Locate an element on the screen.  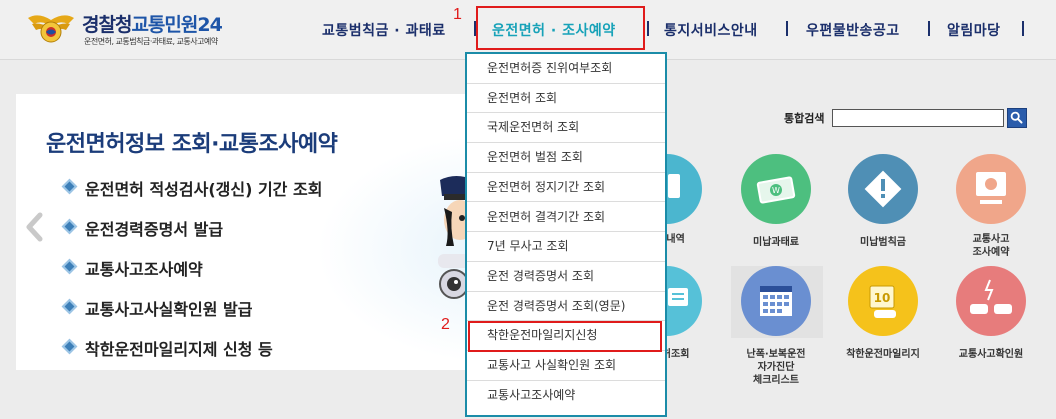
search-input is located at coordinates (918, 118).